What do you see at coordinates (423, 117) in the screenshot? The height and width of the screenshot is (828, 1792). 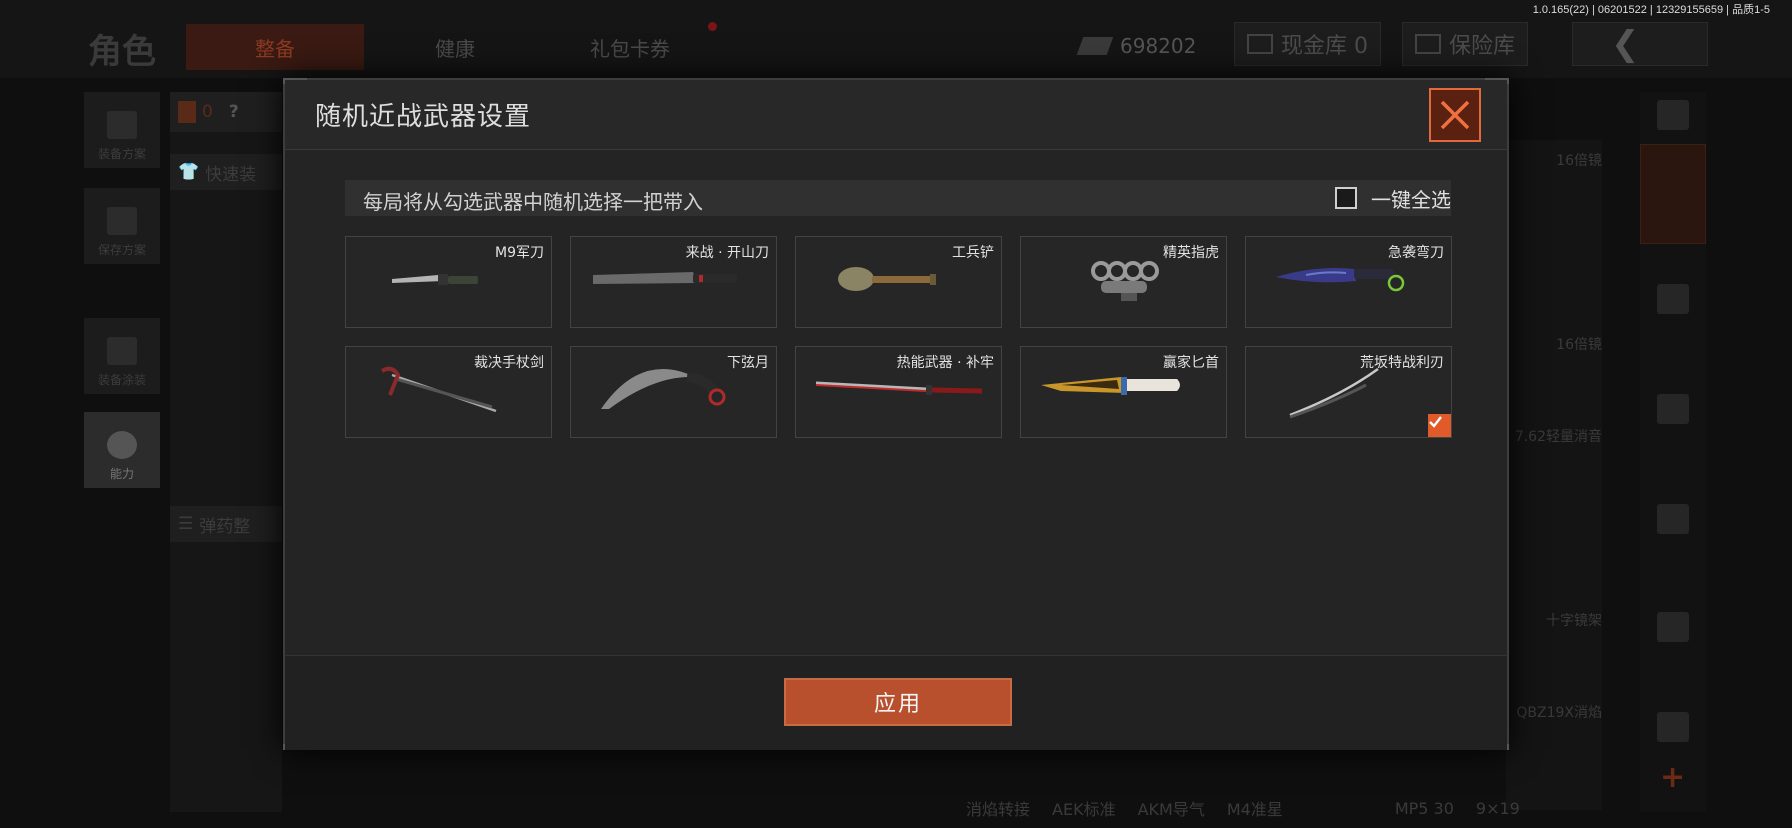 I see `dialog-title: 随机近战武器设置` at bounding box center [423, 117].